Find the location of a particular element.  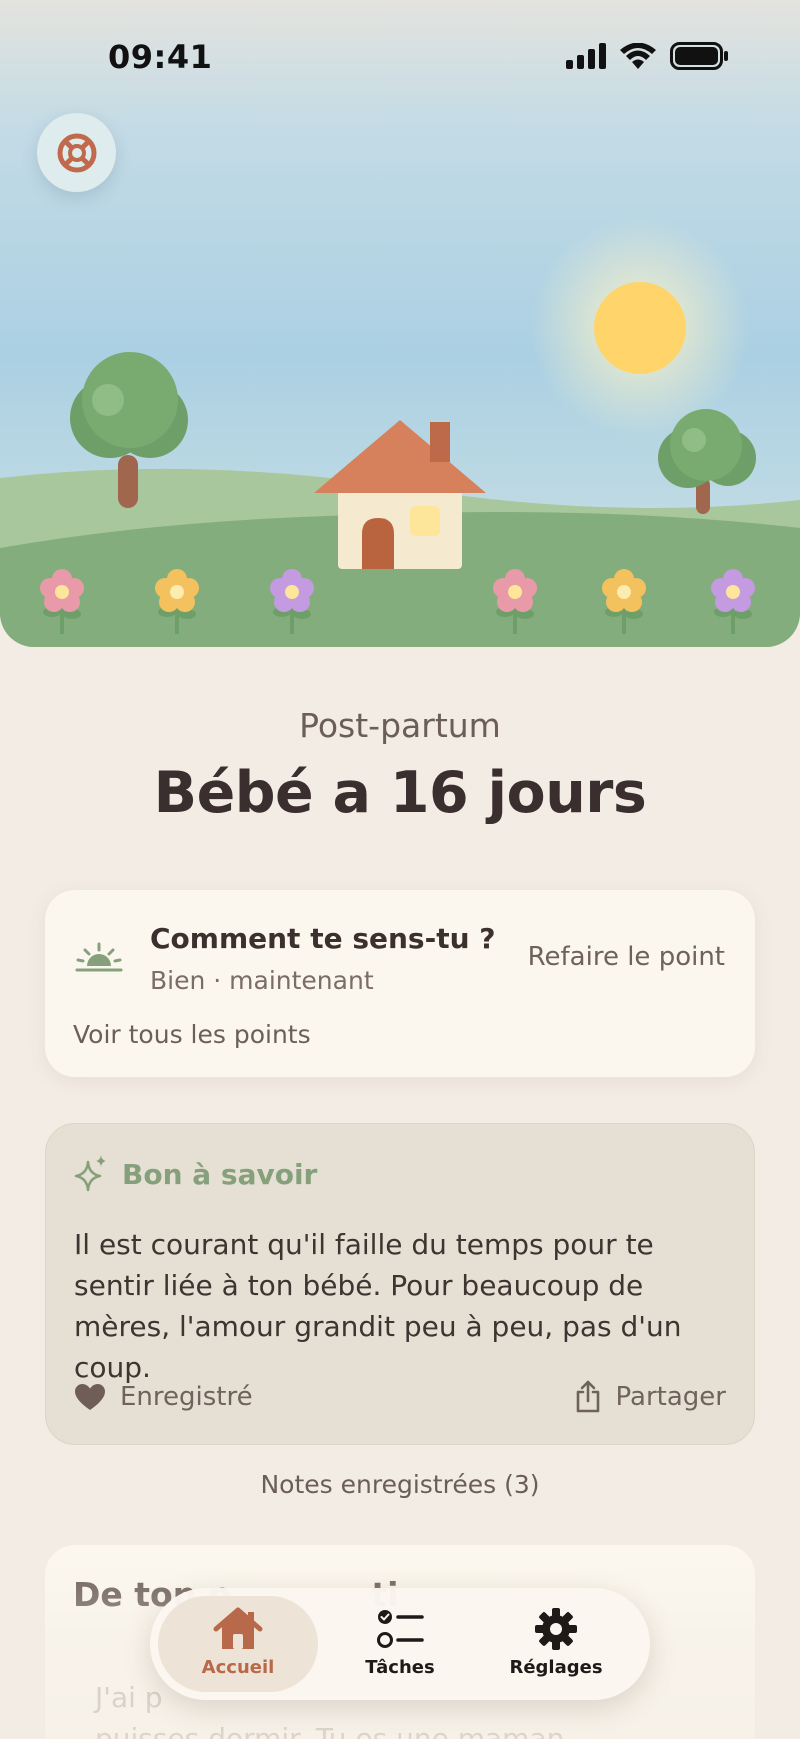

house-icon is located at coordinates (238, 1628).